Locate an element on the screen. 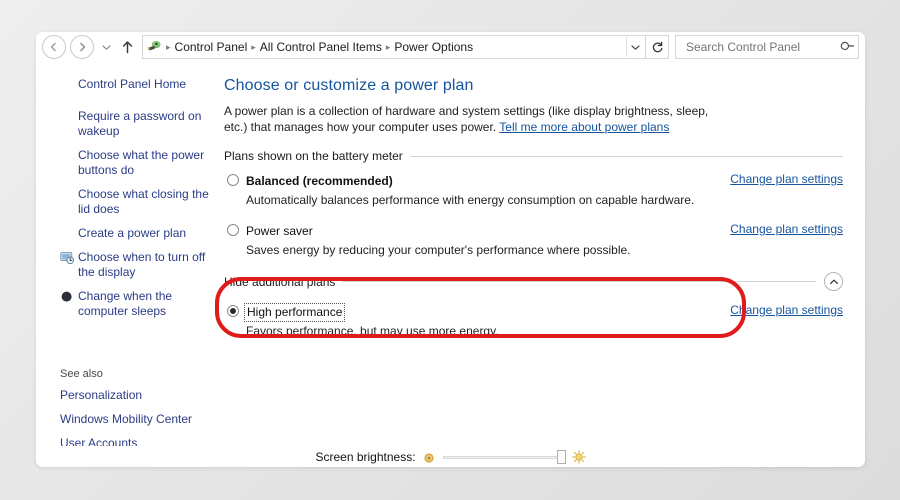 This screenshot has width=900, height=500. forward-button is located at coordinates (82, 47).